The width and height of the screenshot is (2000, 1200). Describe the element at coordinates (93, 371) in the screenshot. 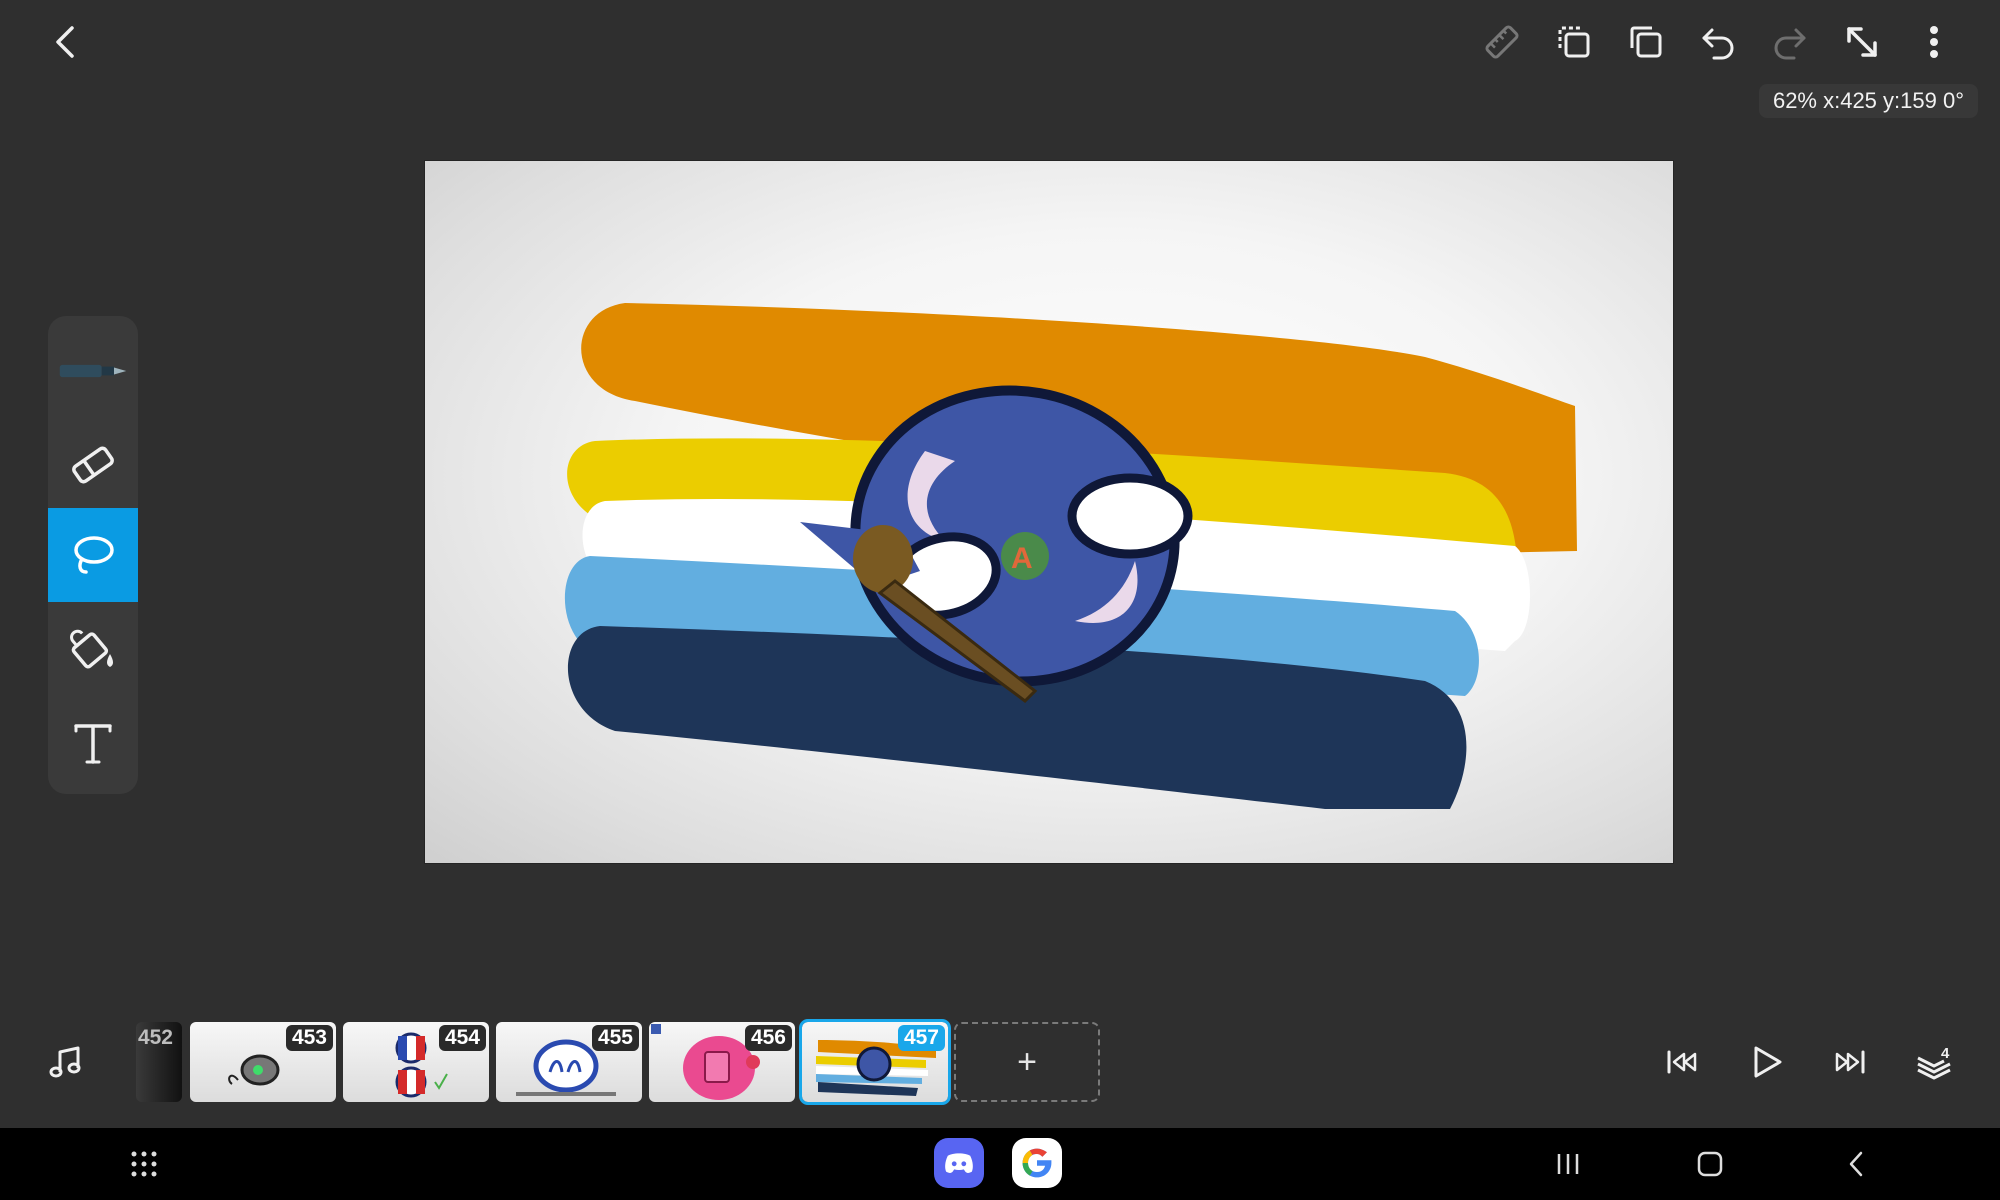

I see `pen-icon` at that location.